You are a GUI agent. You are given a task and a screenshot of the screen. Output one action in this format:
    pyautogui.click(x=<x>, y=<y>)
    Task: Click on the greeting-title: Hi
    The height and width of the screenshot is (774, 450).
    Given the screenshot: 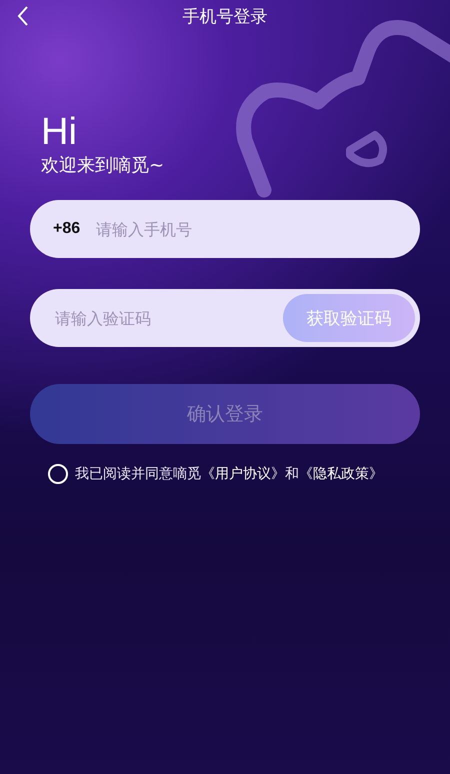 What is the action you would take?
    pyautogui.click(x=59, y=132)
    